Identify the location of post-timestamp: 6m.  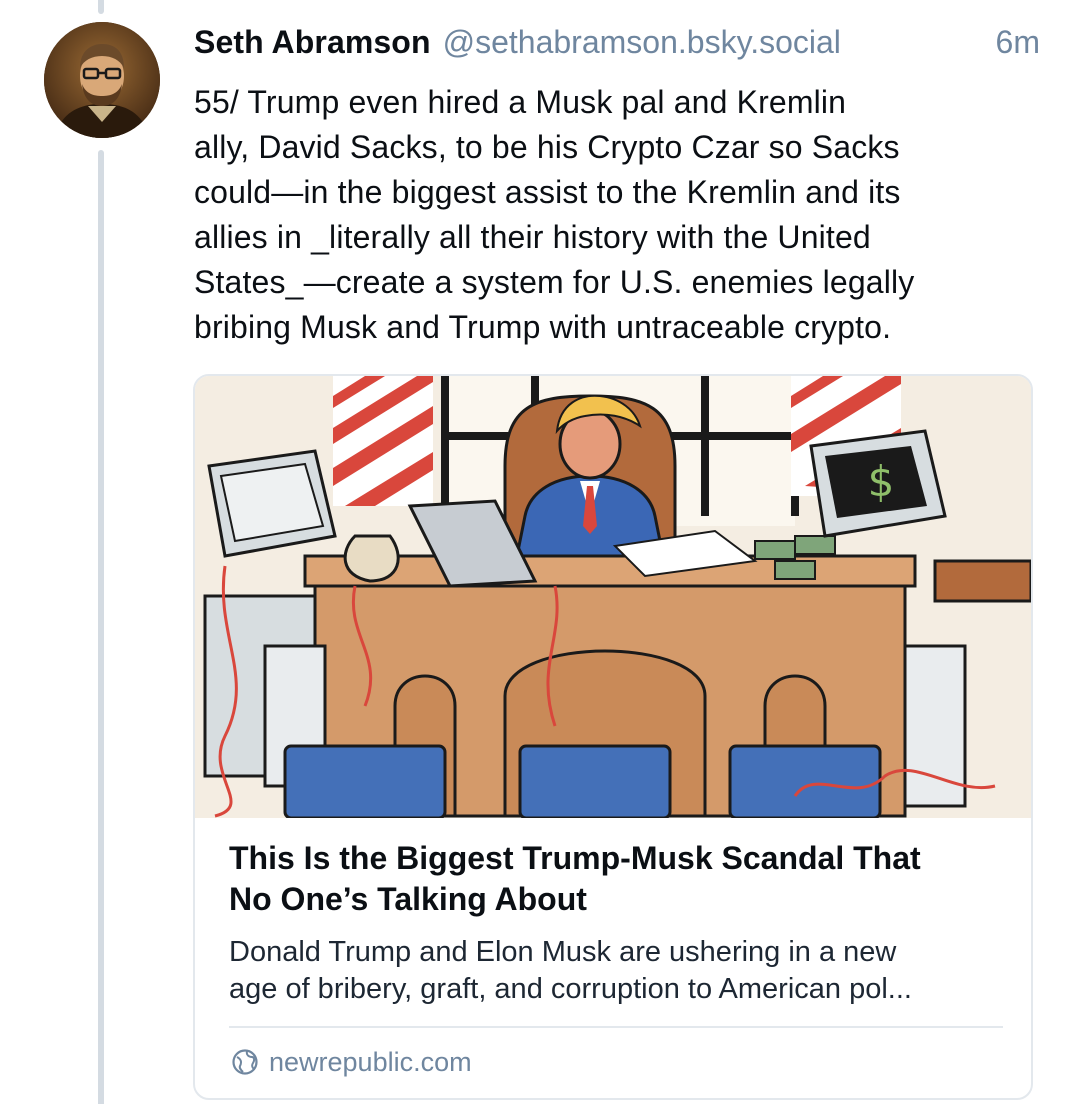
(1018, 42).